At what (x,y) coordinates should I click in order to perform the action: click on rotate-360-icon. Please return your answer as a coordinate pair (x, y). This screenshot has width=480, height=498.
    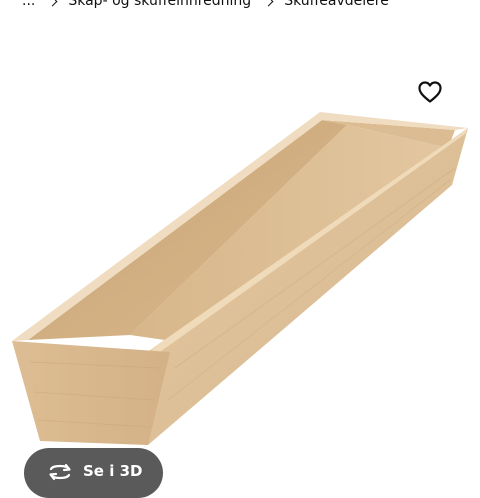
    Looking at the image, I should click on (60, 472).